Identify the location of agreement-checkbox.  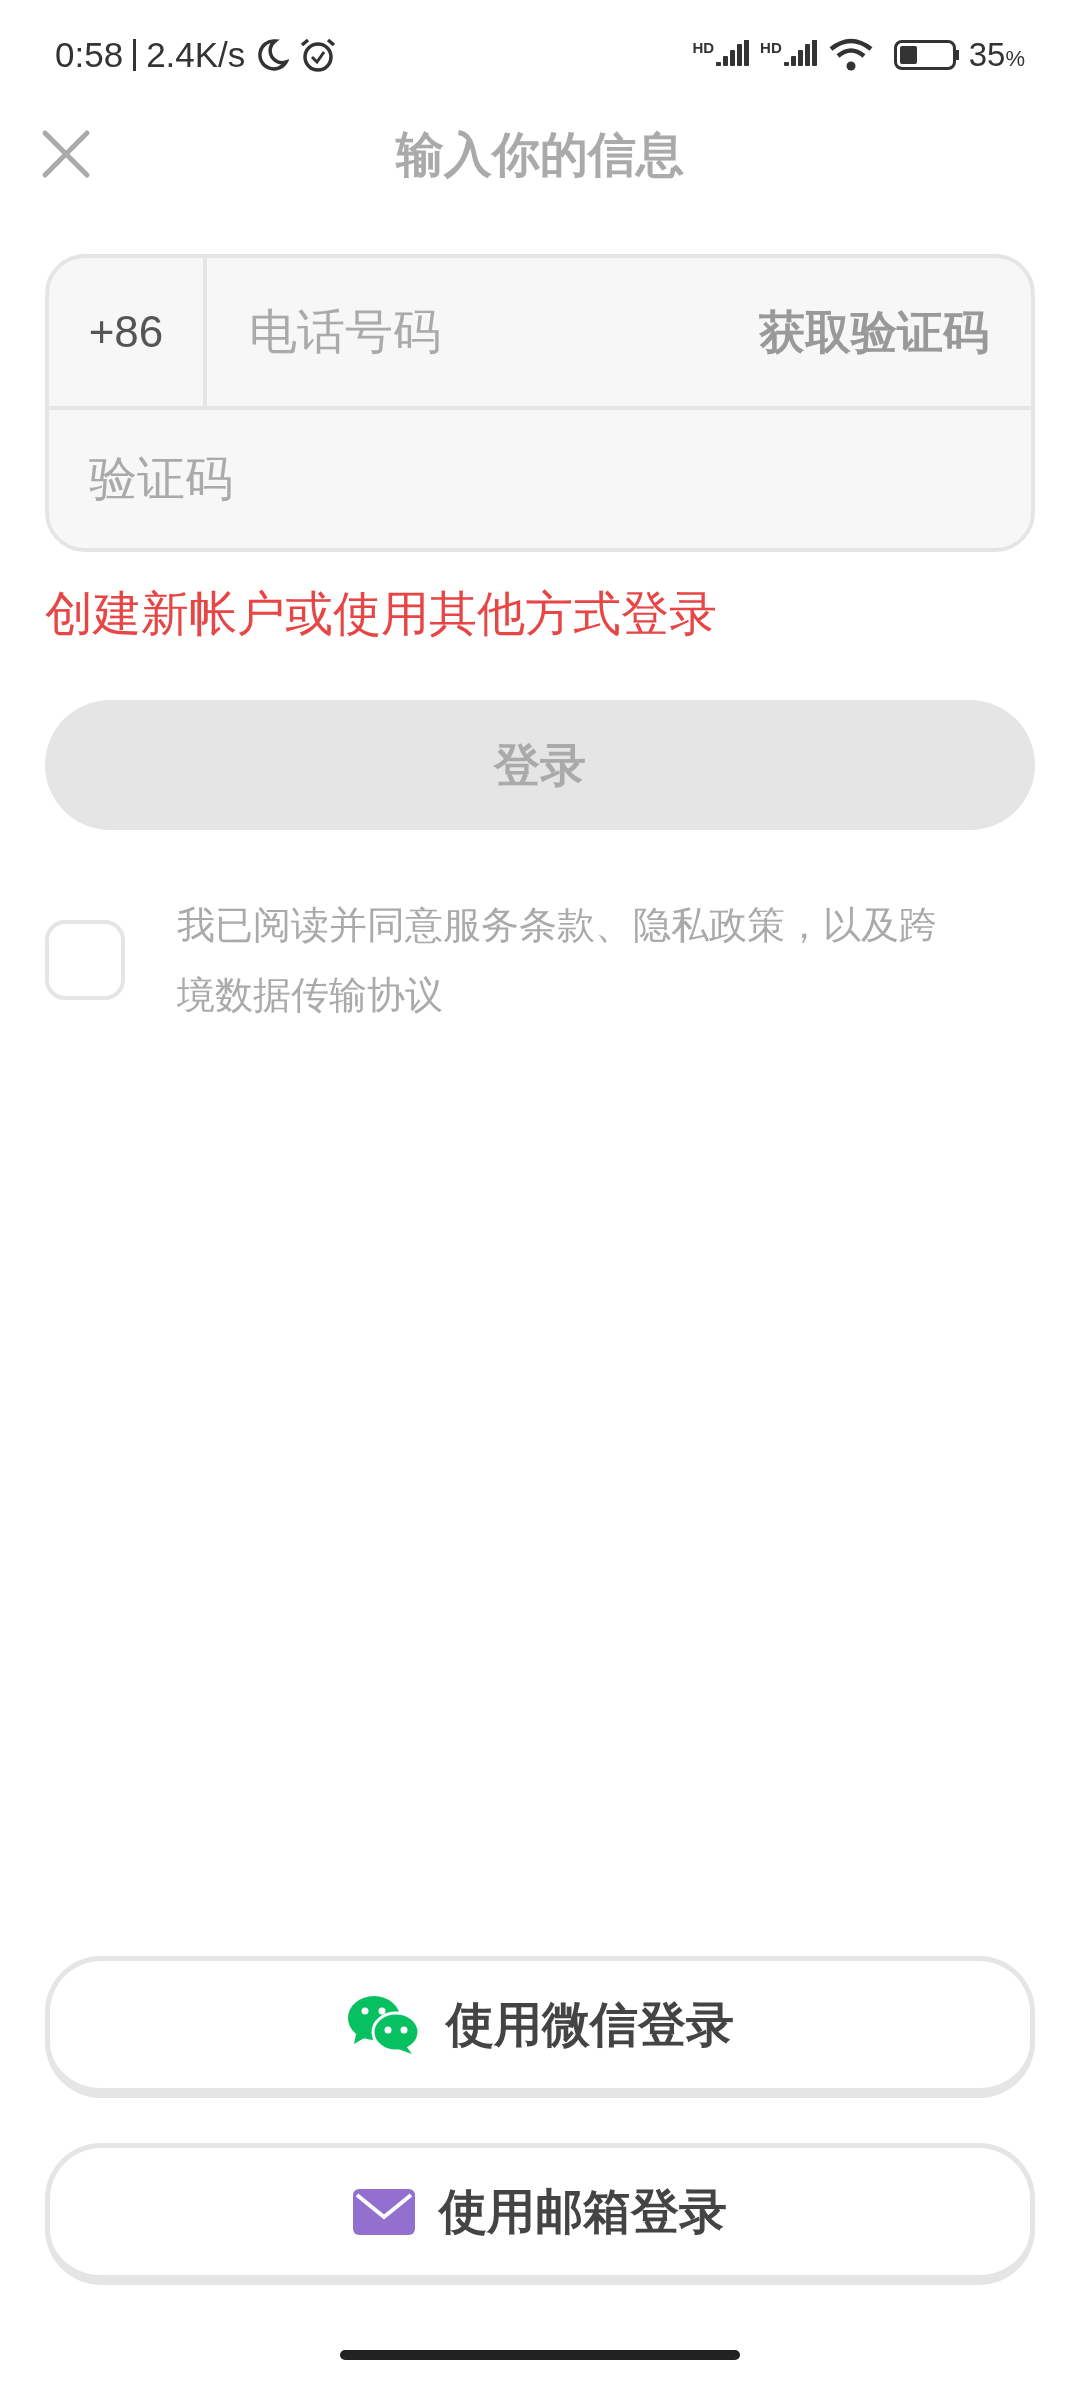
(85, 960).